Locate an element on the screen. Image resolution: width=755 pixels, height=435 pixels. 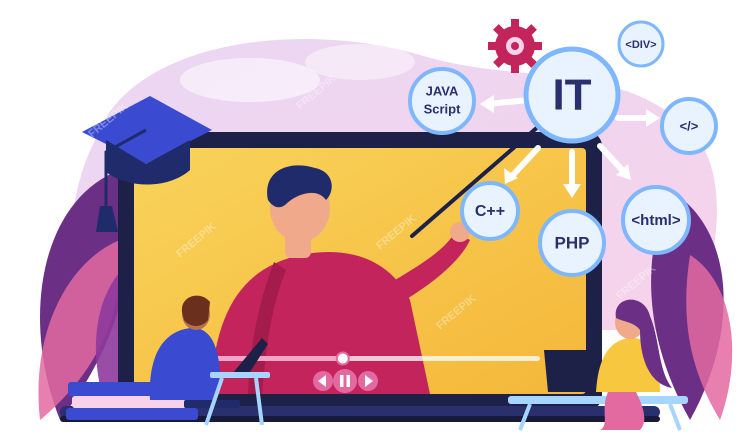
pause-button is located at coordinates (345, 381).